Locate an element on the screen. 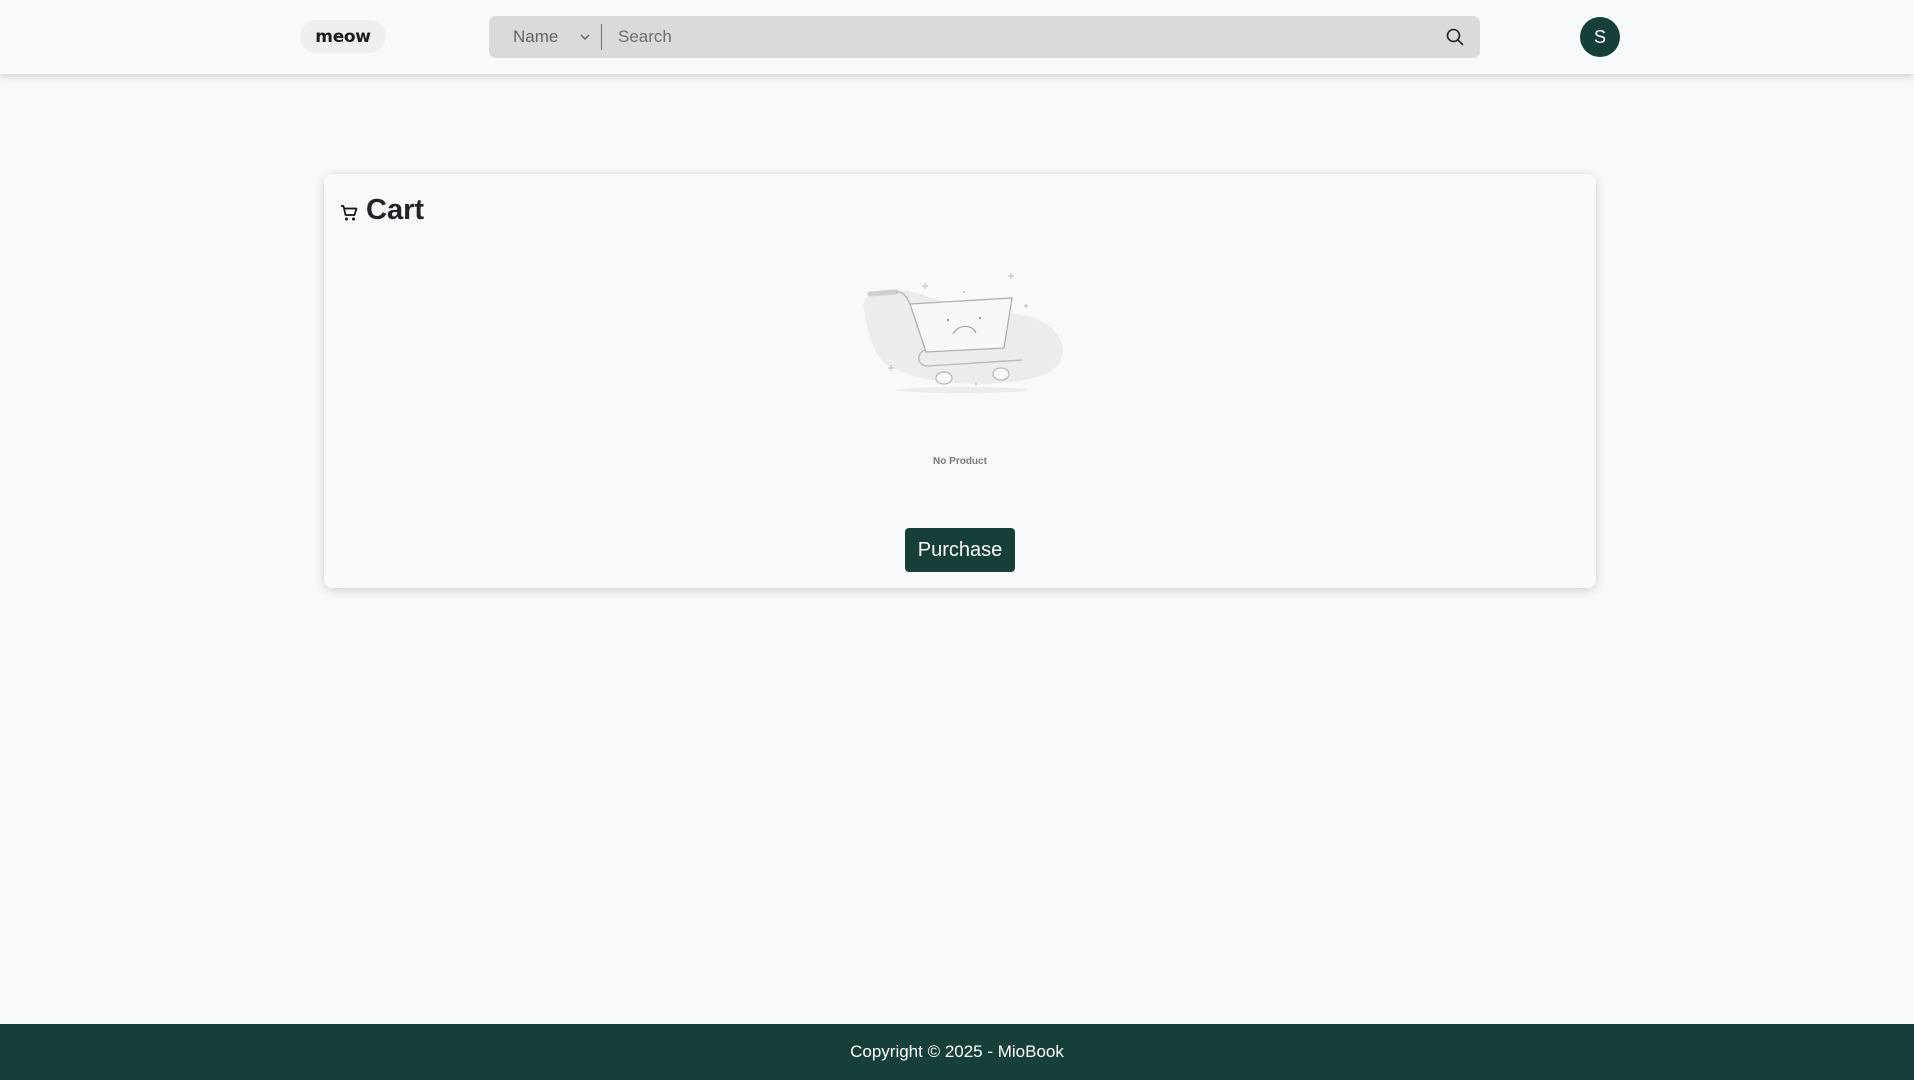 This screenshot has width=1914, height=1080. top-navbar: meow Name S is located at coordinates (957, 37).